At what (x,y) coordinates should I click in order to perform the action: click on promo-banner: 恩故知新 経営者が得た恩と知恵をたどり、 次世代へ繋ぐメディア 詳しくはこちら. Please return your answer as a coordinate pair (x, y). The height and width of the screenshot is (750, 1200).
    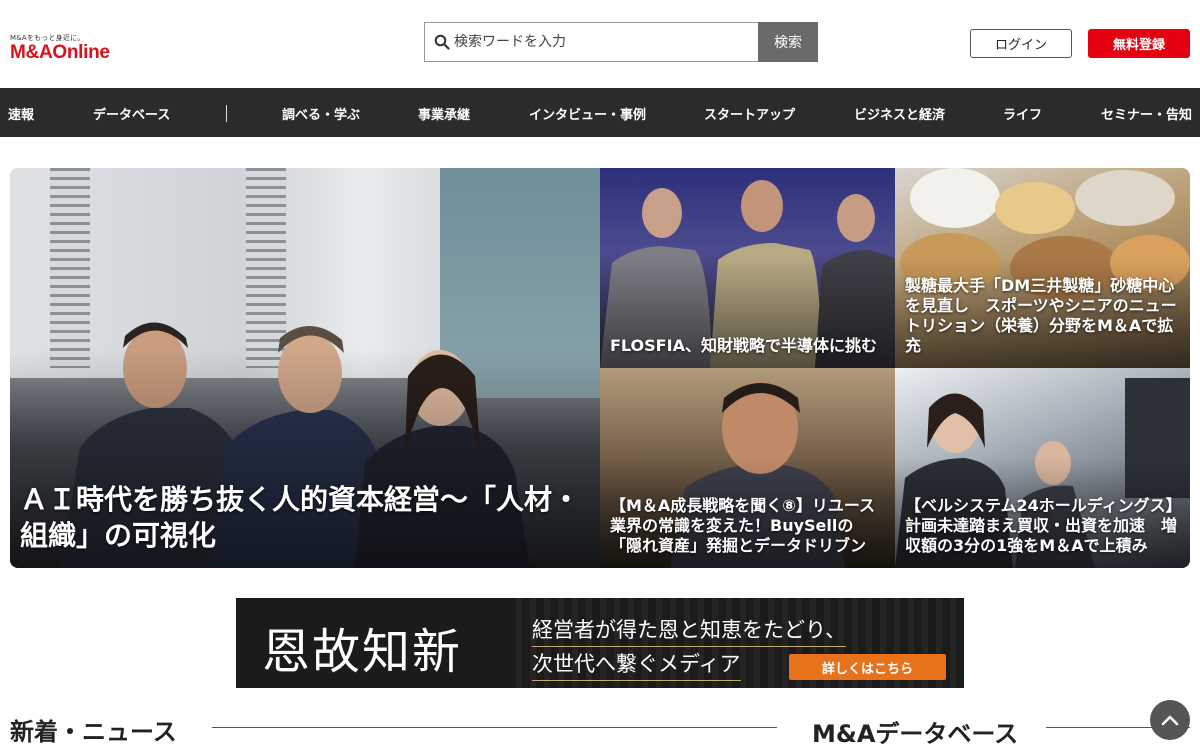
    Looking at the image, I should click on (600, 643).